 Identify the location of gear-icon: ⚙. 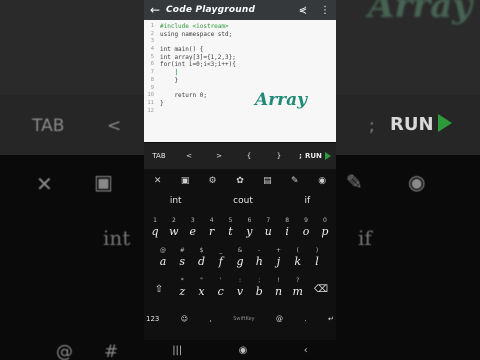
(213, 181).